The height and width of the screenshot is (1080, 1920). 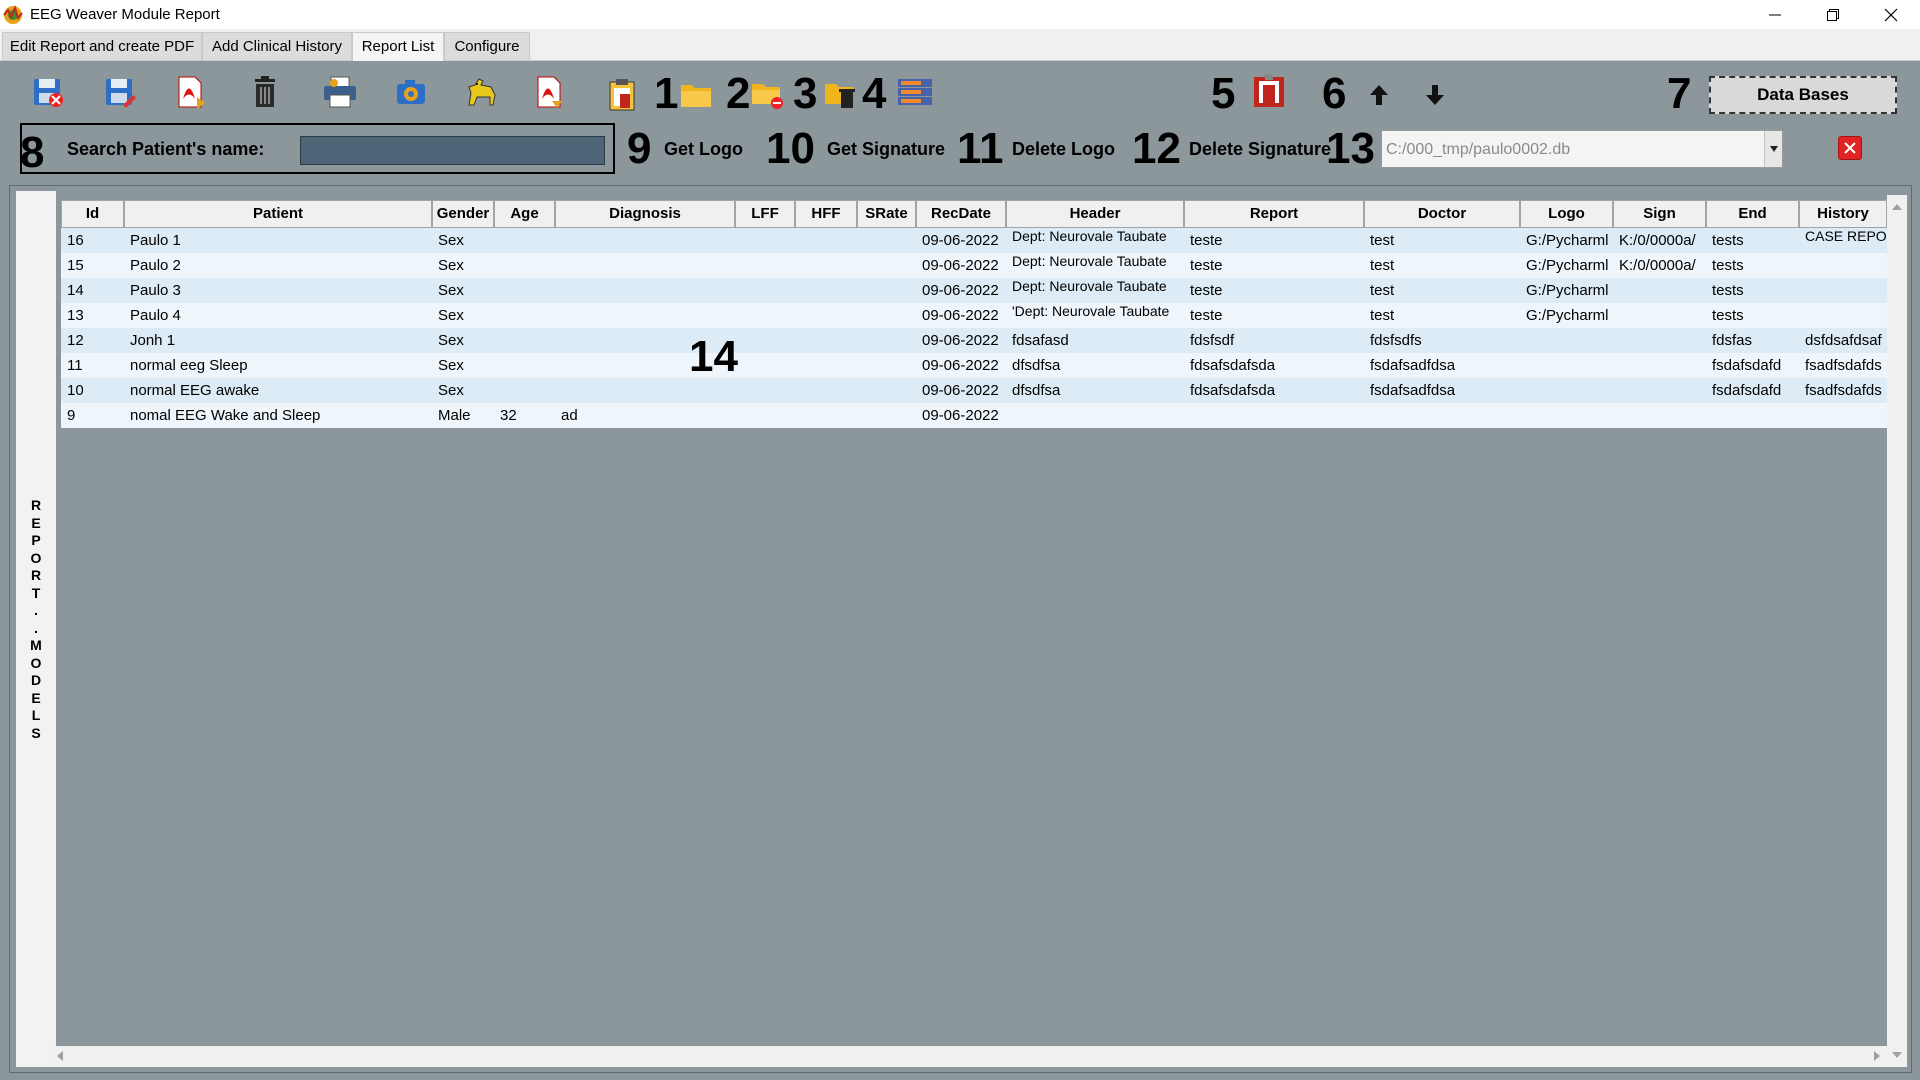 I want to click on cell-patient: normal eeg Sleep, so click(x=278, y=365).